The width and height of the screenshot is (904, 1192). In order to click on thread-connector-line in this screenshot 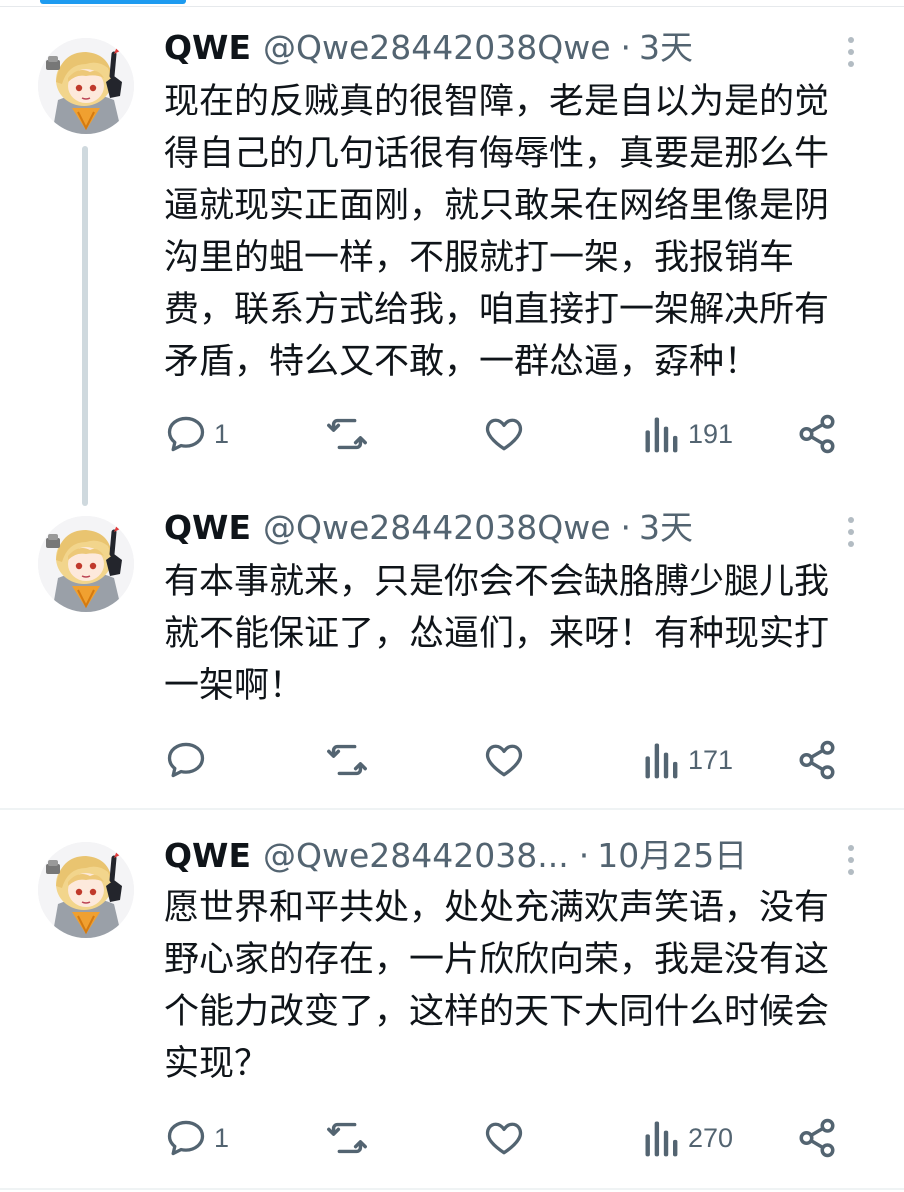, I will do `click(85, 326)`.